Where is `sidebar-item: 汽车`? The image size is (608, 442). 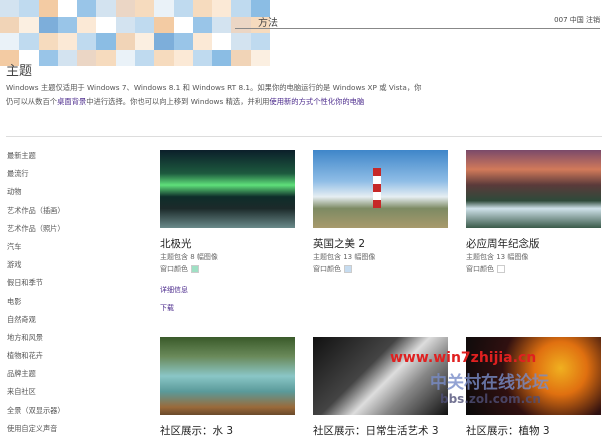
sidebar-item: 汽车 is located at coordinates (36, 251).